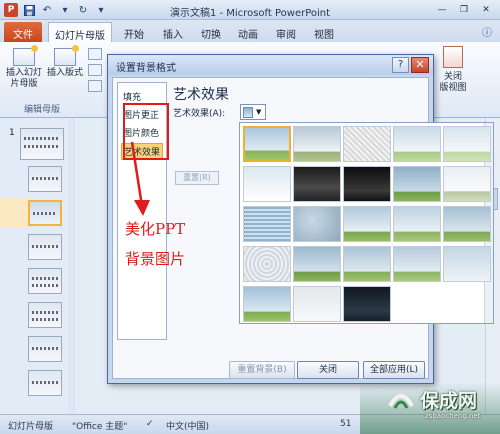  What do you see at coordinates (23, 32) in the screenshot?
I see `tab-file: 文件` at bounding box center [23, 32].